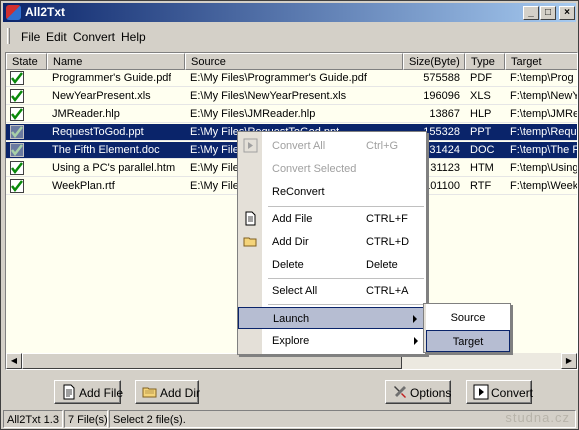 Image resolution: width=579 pixels, height=430 pixels. I want to click on row-type: PPT, so click(481, 132).